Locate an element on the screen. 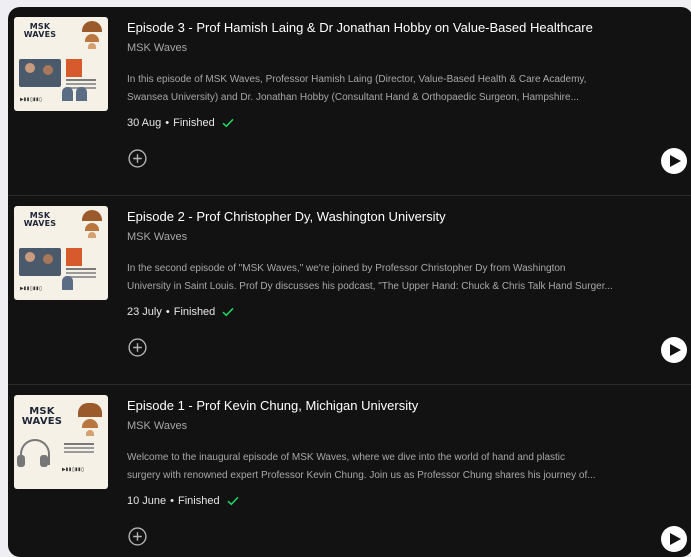 The image size is (691, 557). episode-date: 10 June is located at coordinates (147, 501).